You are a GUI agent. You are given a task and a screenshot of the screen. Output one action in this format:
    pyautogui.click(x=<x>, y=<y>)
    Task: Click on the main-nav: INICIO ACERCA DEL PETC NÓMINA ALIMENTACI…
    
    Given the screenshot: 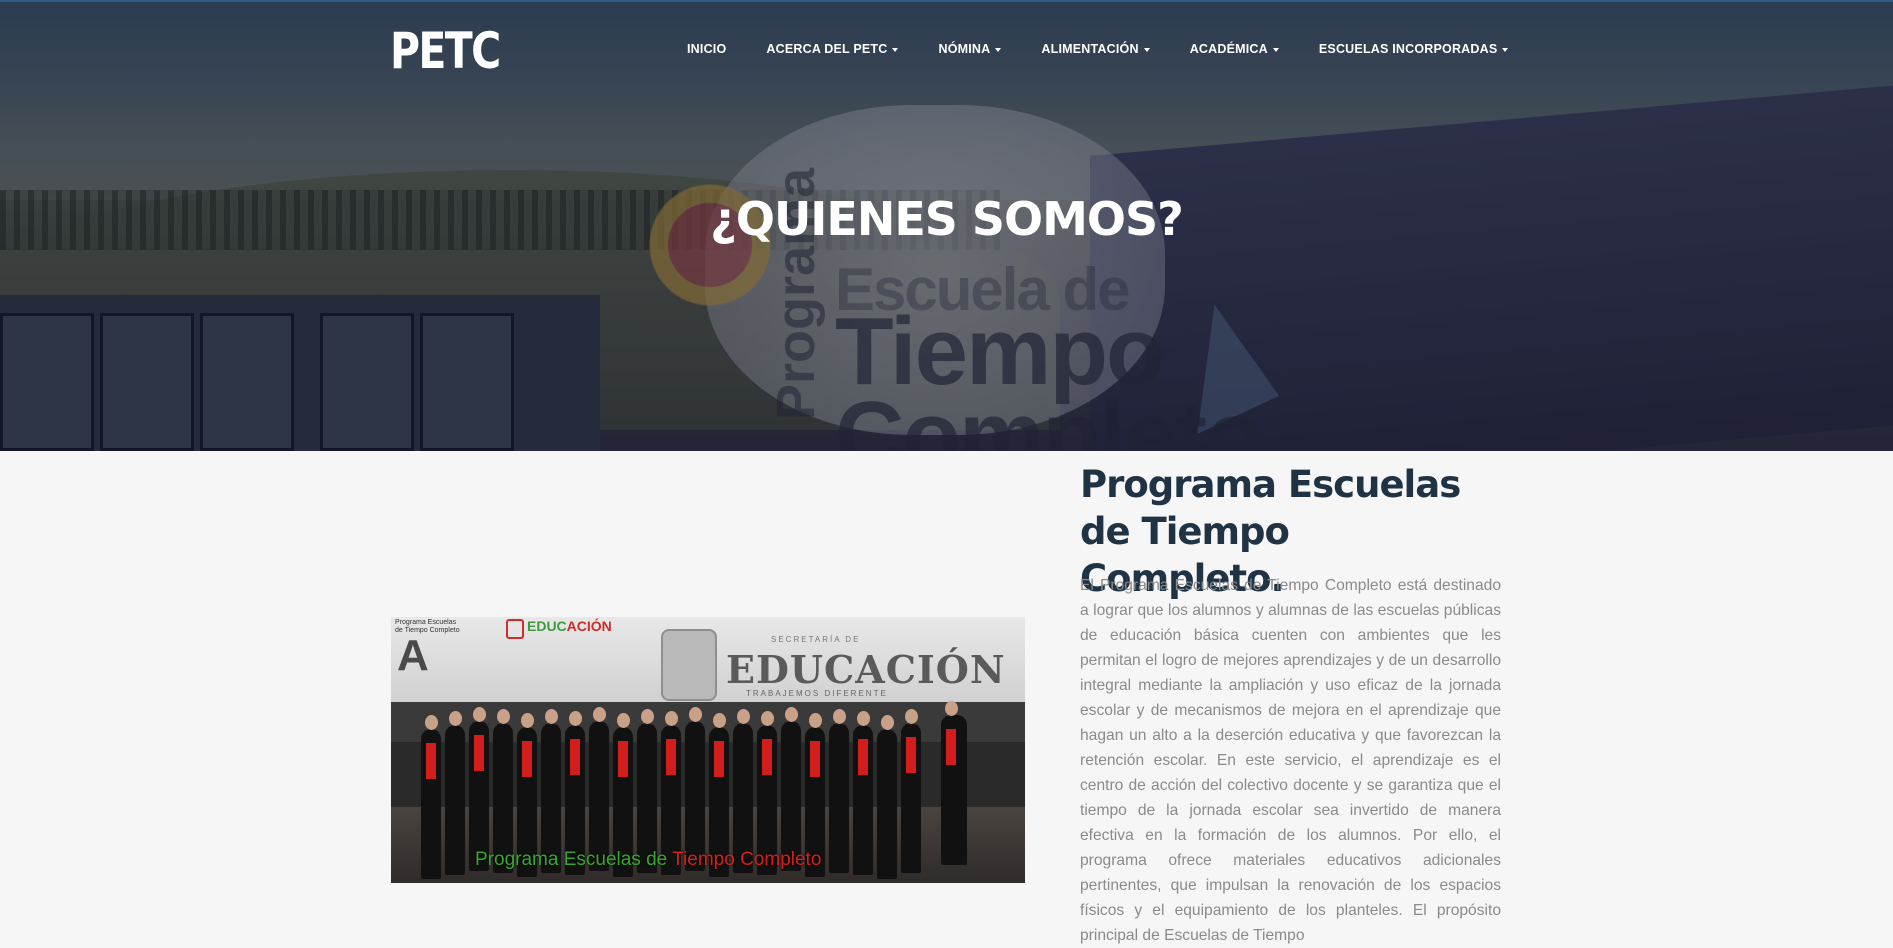 What is the action you would take?
    pyautogui.click(x=1098, y=49)
    